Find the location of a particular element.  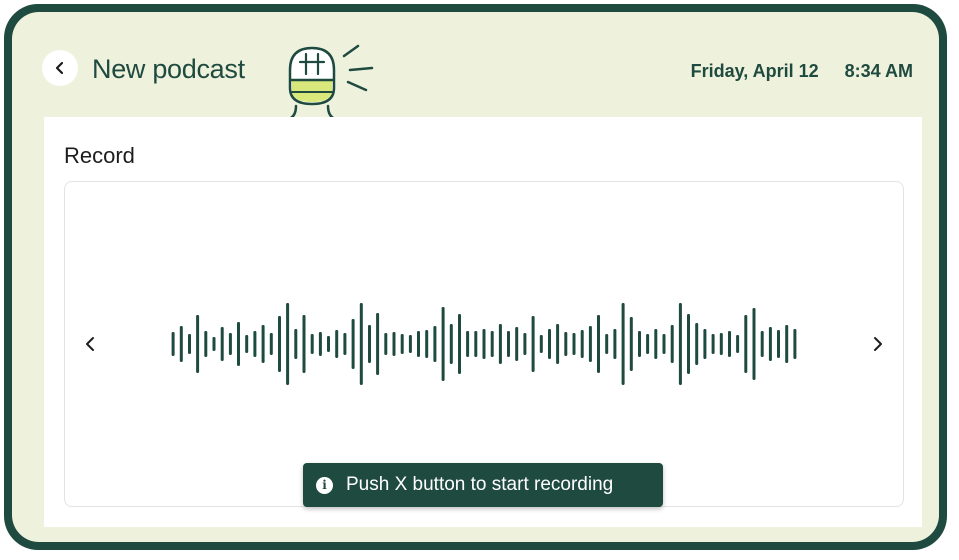

date-label: Friday, April 12 is located at coordinates (754, 71).